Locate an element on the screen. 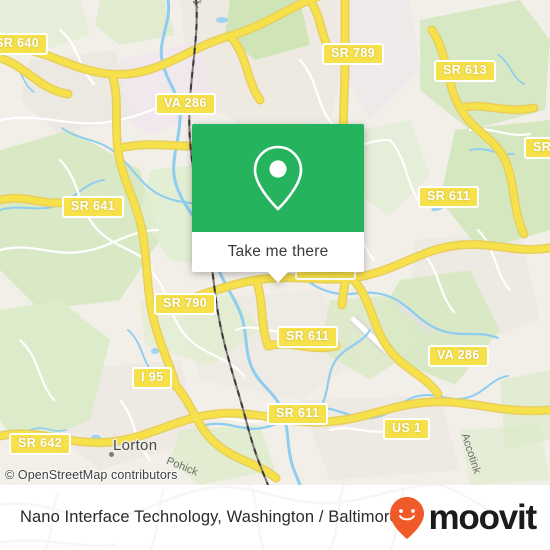 Image resolution: width=550 pixels, height=550 pixels. moovit-brand: moovit is located at coordinates (463, 518).